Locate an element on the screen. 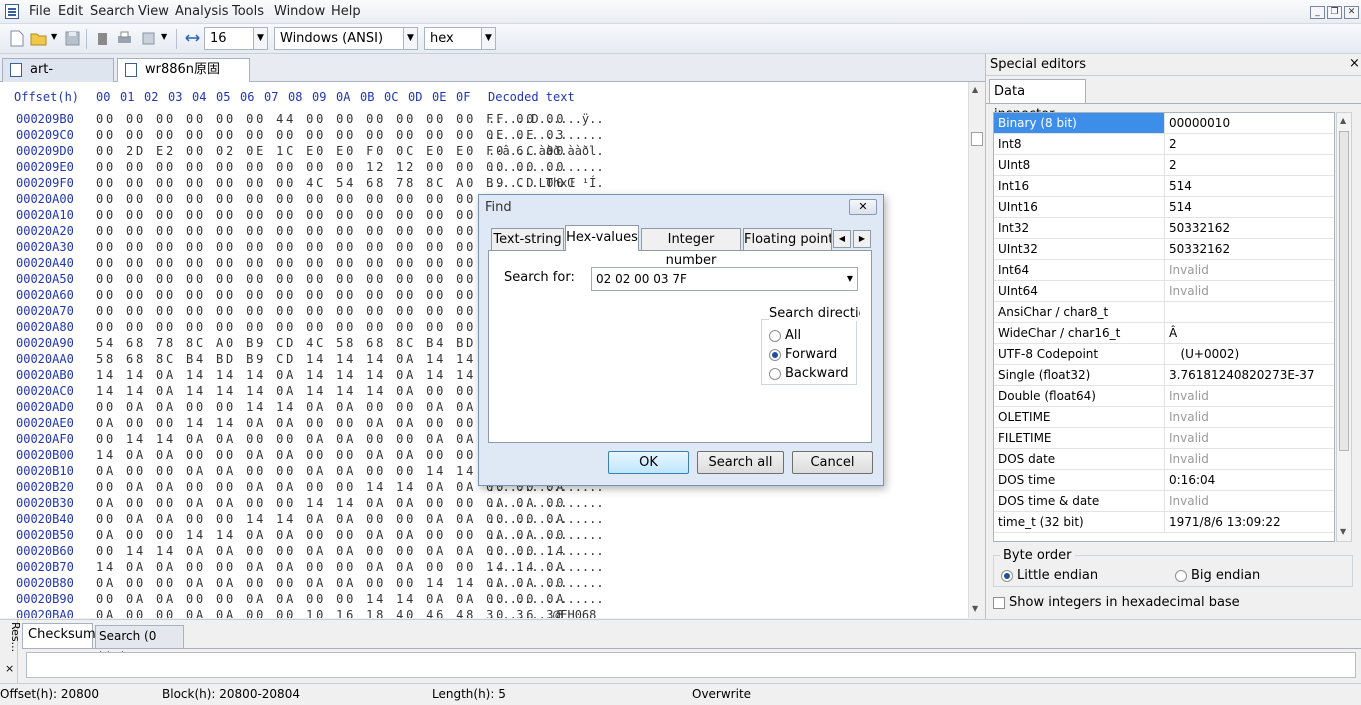 The width and height of the screenshot is (1361, 705). tab-checksum: Checksum is located at coordinates (59, 635).